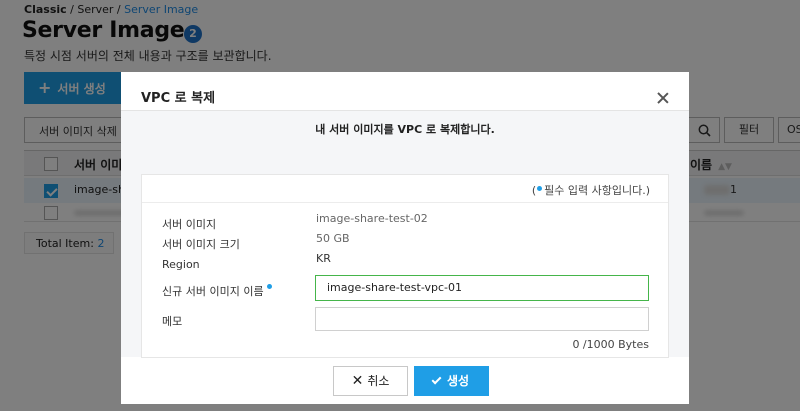 This screenshot has height=411, width=800. I want to click on memo-byte-counter: 0 /1000 Bytes, so click(610, 344).